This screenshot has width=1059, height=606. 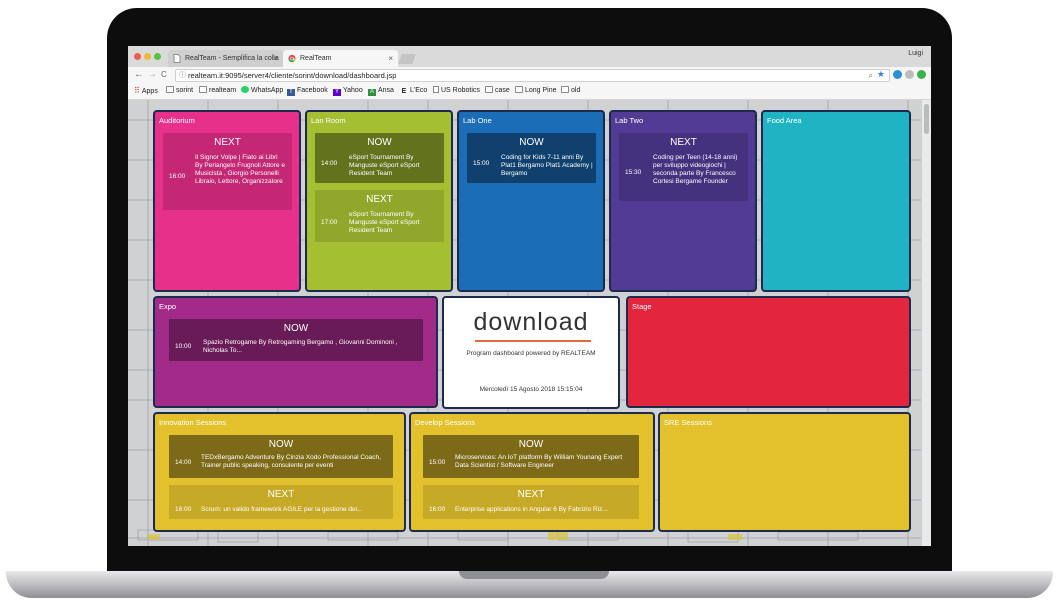 What do you see at coordinates (348, 91) in the screenshot?
I see `bookmark-yahoo: Y Yahoo` at bounding box center [348, 91].